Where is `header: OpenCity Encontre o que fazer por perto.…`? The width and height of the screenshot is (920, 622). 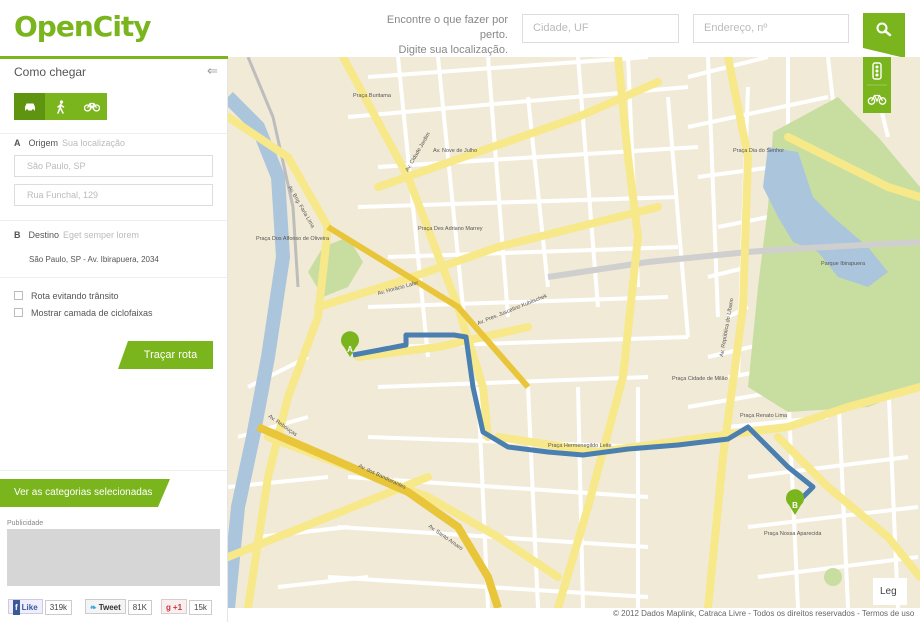 header: OpenCity Encontre o que fazer por perto.… is located at coordinates (460, 29).